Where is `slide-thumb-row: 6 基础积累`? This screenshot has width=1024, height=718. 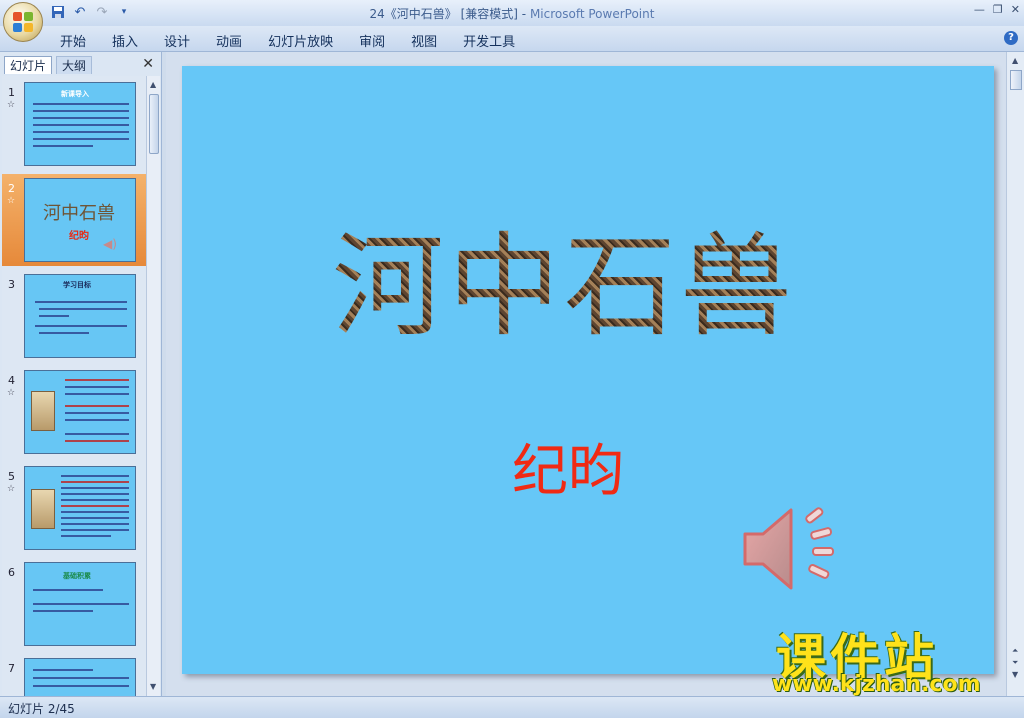 slide-thumb-row: 6 基础积累 is located at coordinates (74, 604).